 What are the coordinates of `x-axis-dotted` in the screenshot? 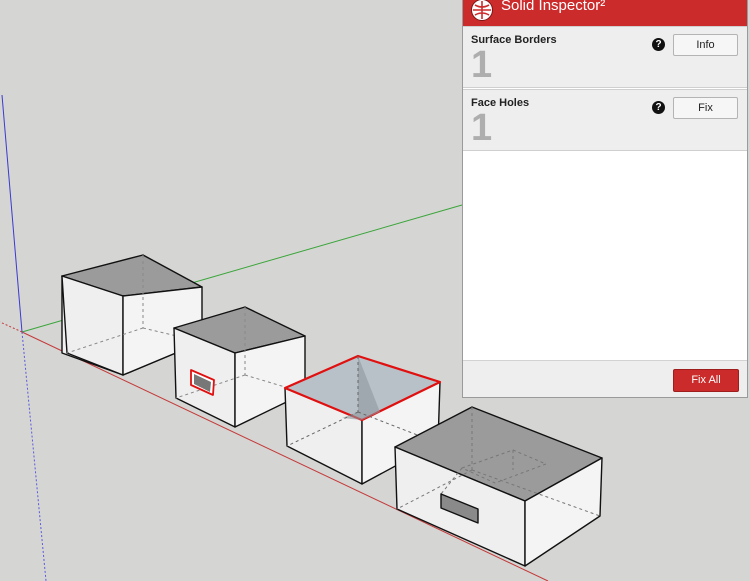 It's located at (11, 327).